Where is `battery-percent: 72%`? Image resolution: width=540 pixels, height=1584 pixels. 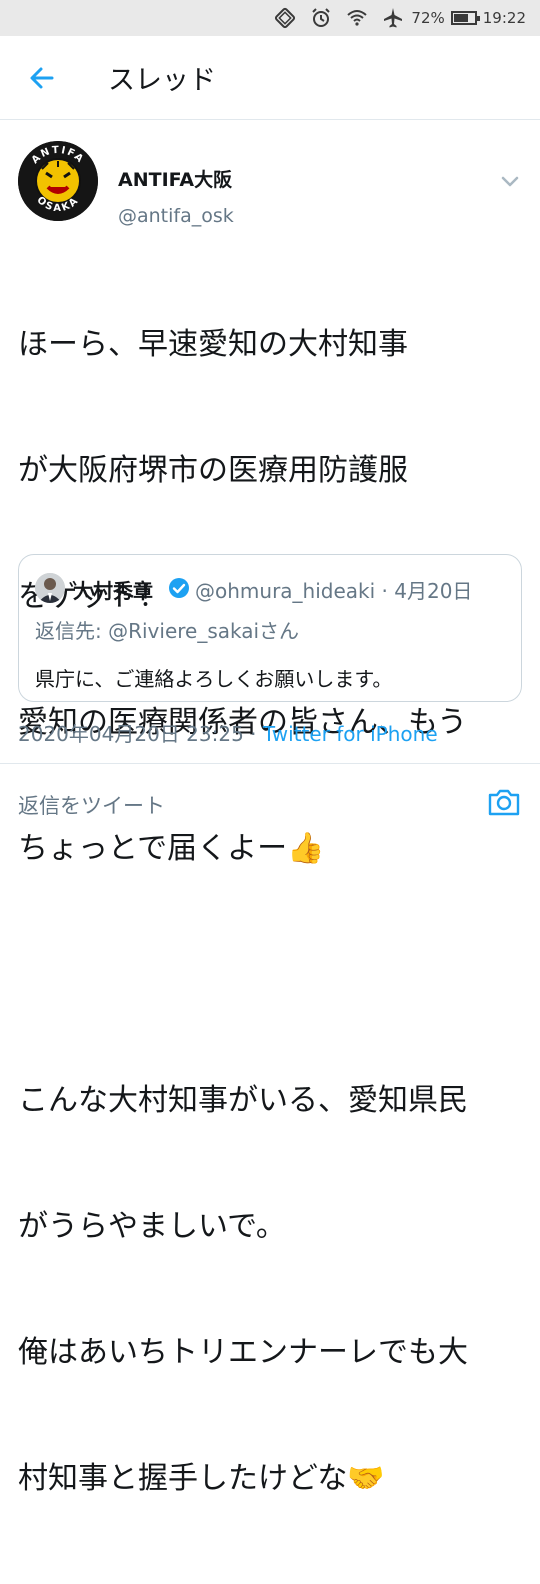 battery-percent: 72% is located at coordinates (428, 18).